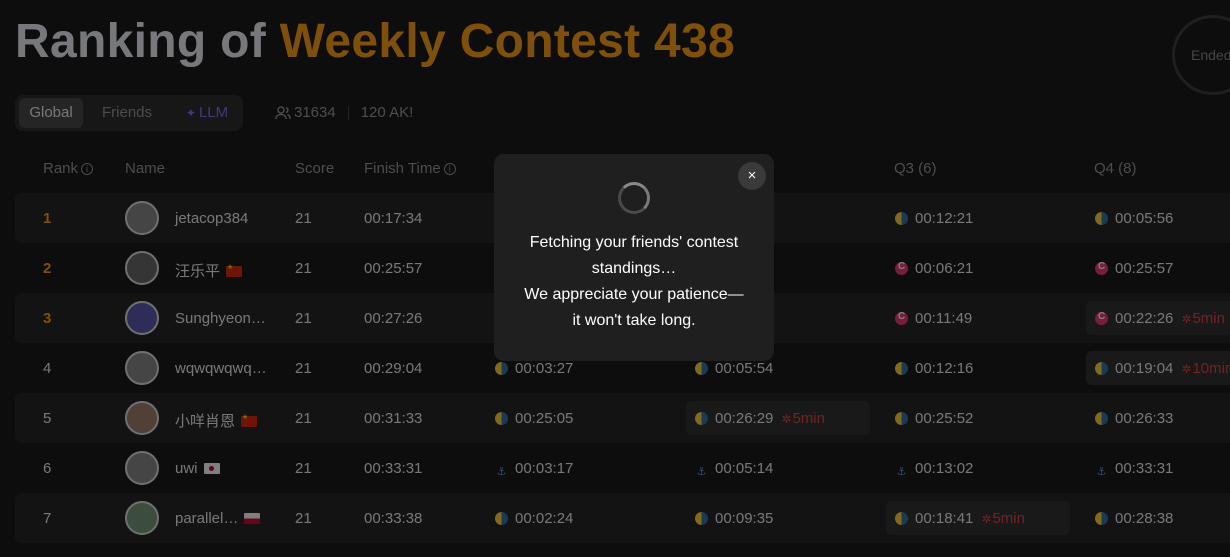 The width and height of the screenshot is (1230, 557). Describe the element at coordinates (752, 176) in the screenshot. I see `close-icon: ×` at that location.